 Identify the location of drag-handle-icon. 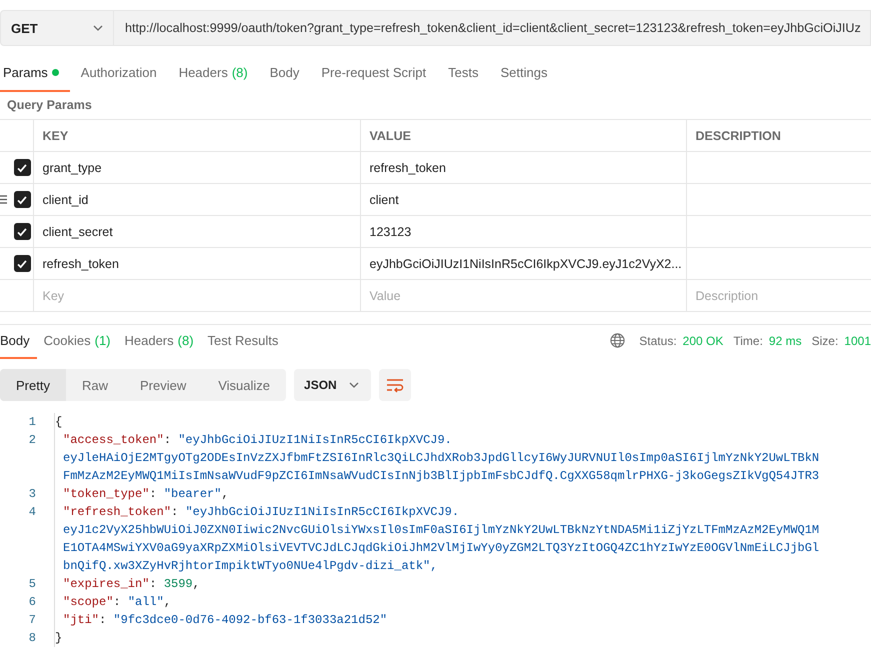
(3, 199).